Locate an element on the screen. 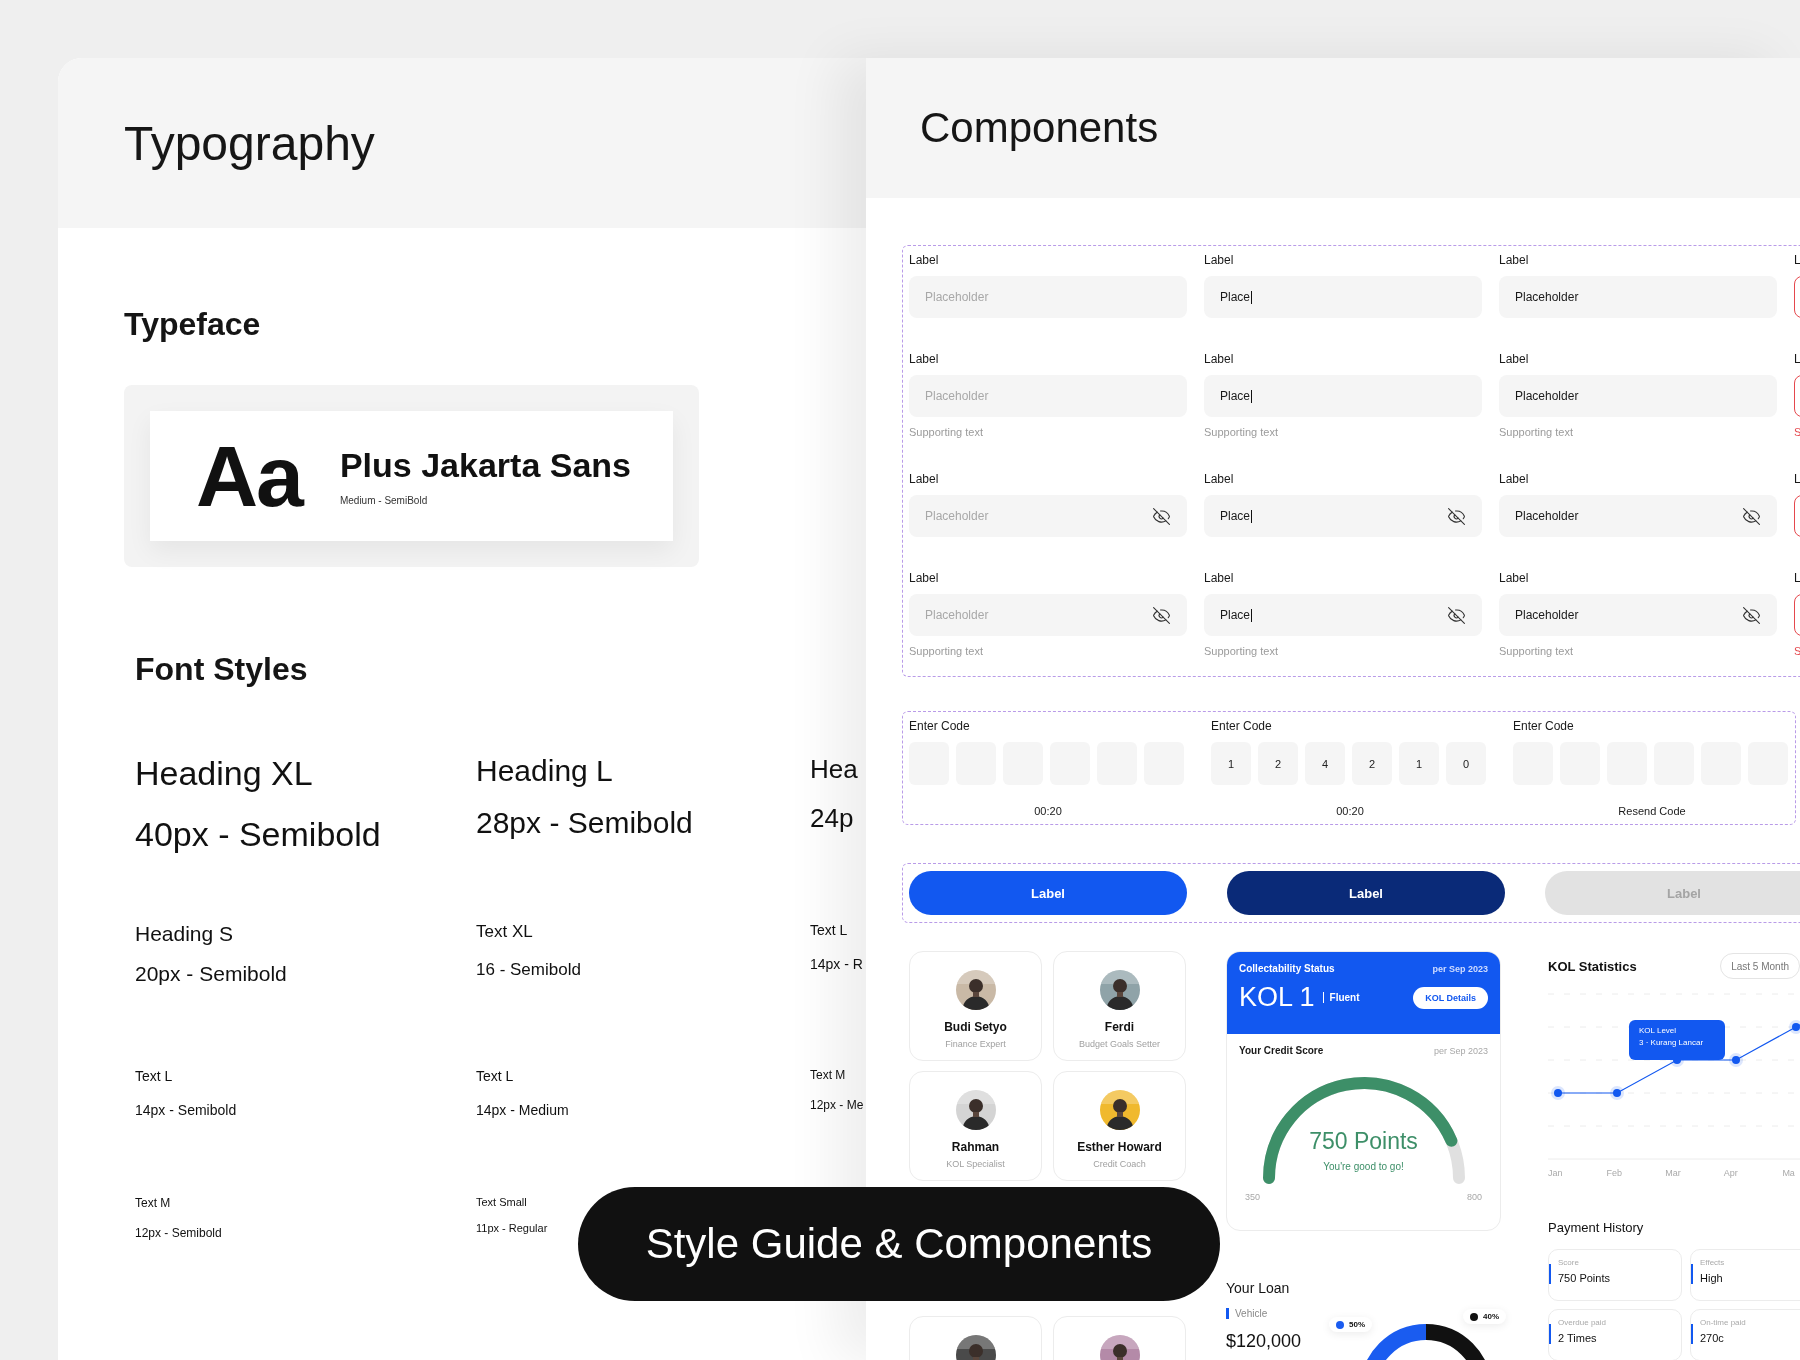 The image size is (1800, 1360). code-digit: 4 is located at coordinates (1325, 763).